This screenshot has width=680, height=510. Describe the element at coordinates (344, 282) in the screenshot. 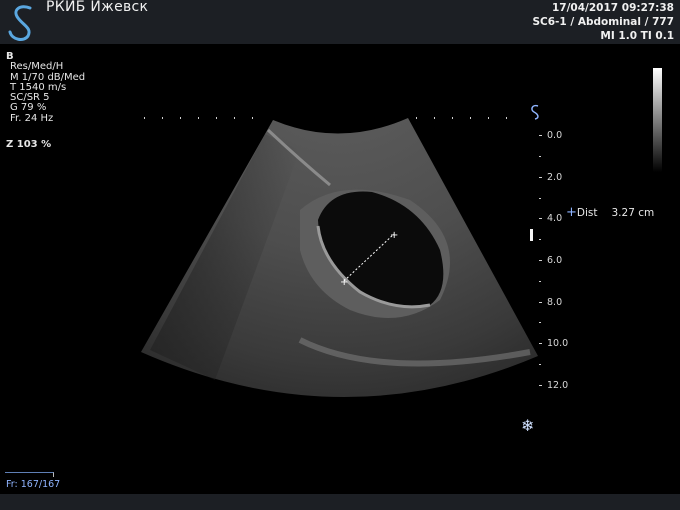

I see `caliper-start-icon: +` at that location.